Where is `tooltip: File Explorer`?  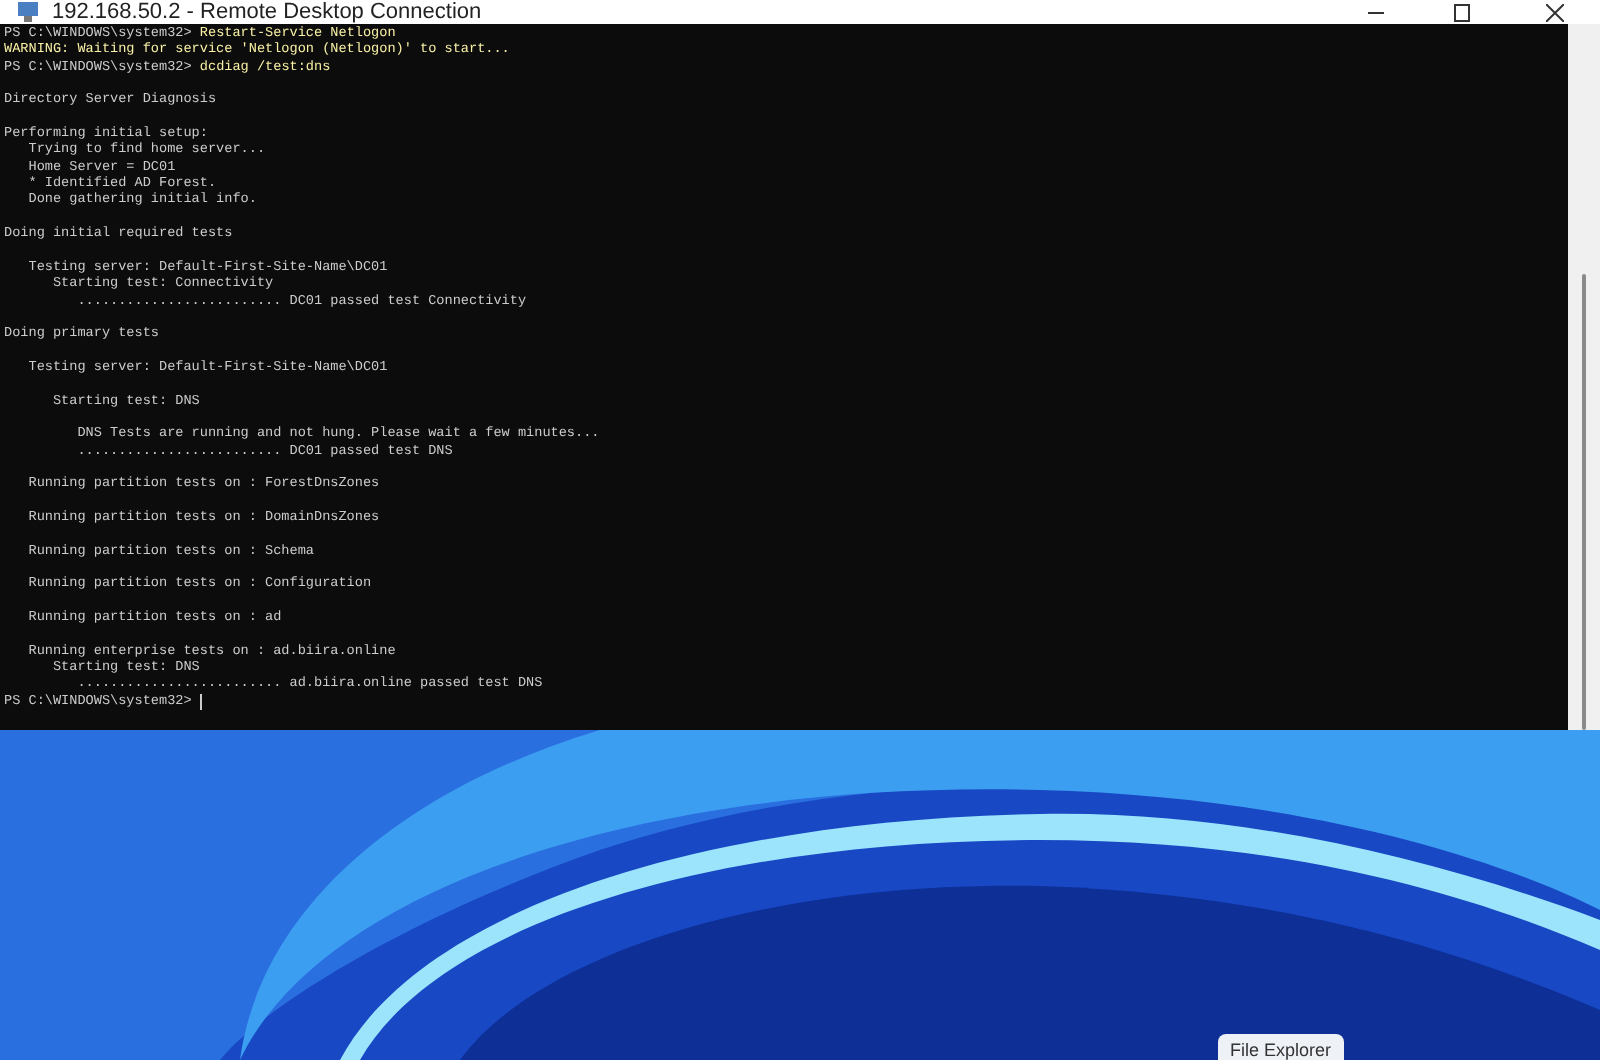
tooltip: File Explorer is located at coordinates (1281, 1047).